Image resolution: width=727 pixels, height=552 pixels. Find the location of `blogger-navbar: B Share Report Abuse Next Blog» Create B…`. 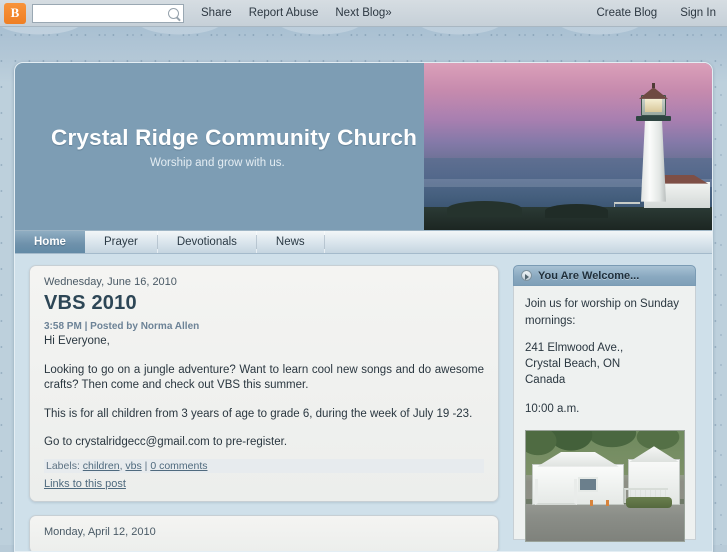

blogger-navbar: B Share Report Abuse Next Blog» Create B… is located at coordinates (363, 13).